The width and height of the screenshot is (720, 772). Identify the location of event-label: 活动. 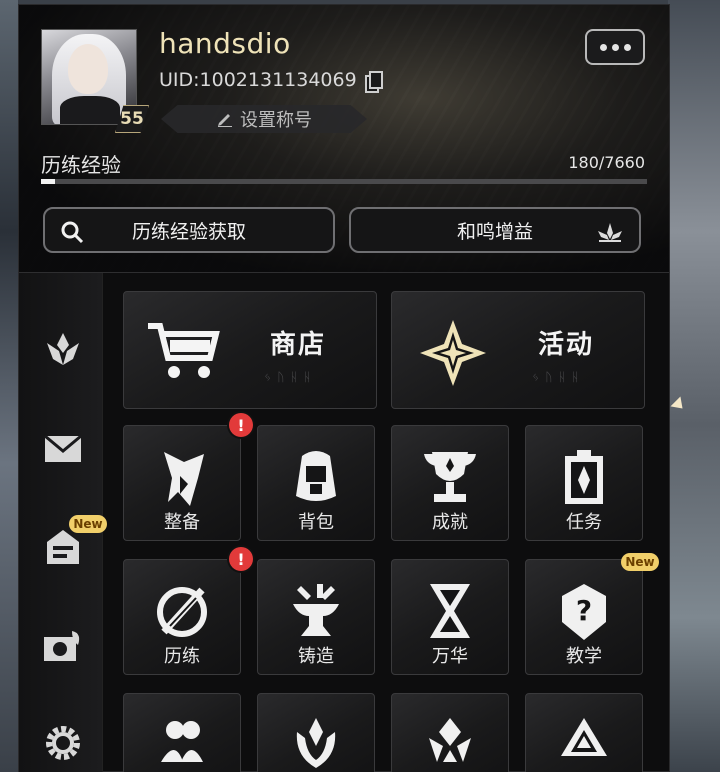
(566, 345).